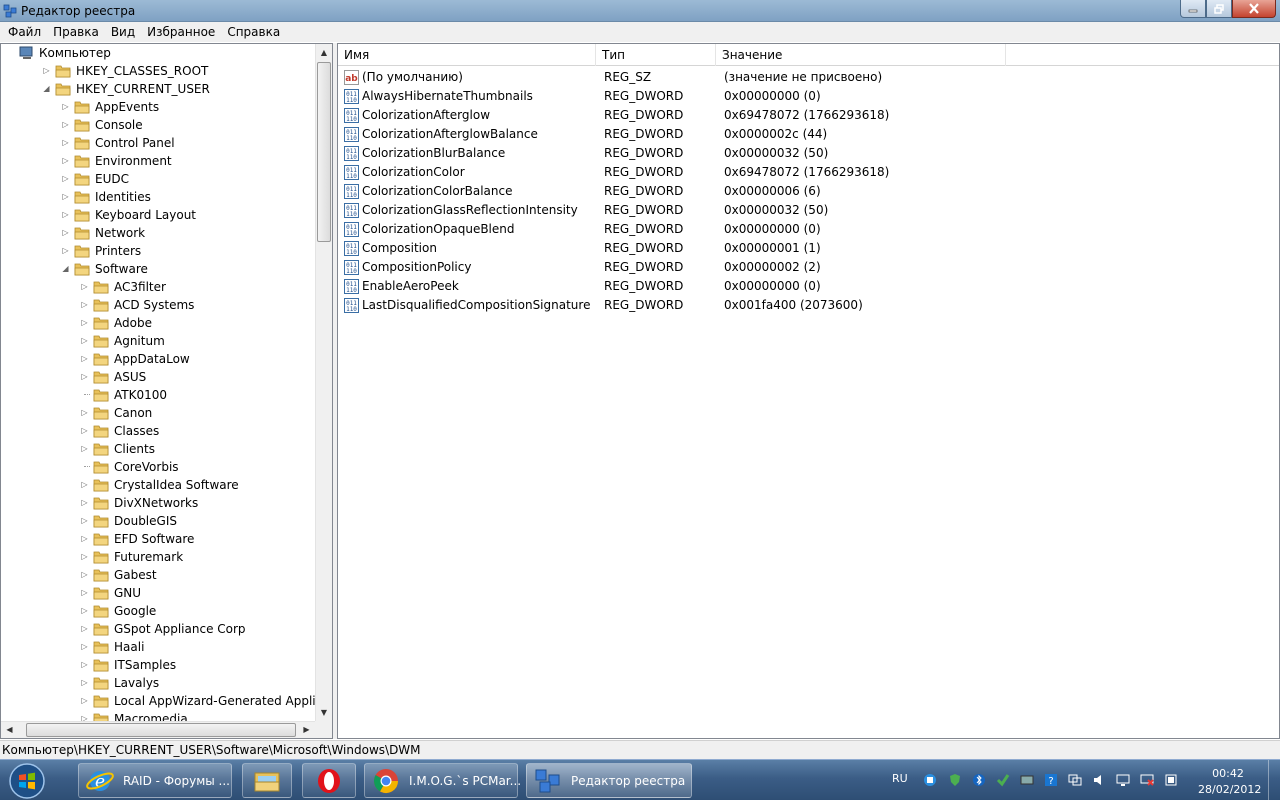  What do you see at coordinates (181, 32) in the screenshot?
I see `menu-favorites: Избранное` at bounding box center [181, 32].